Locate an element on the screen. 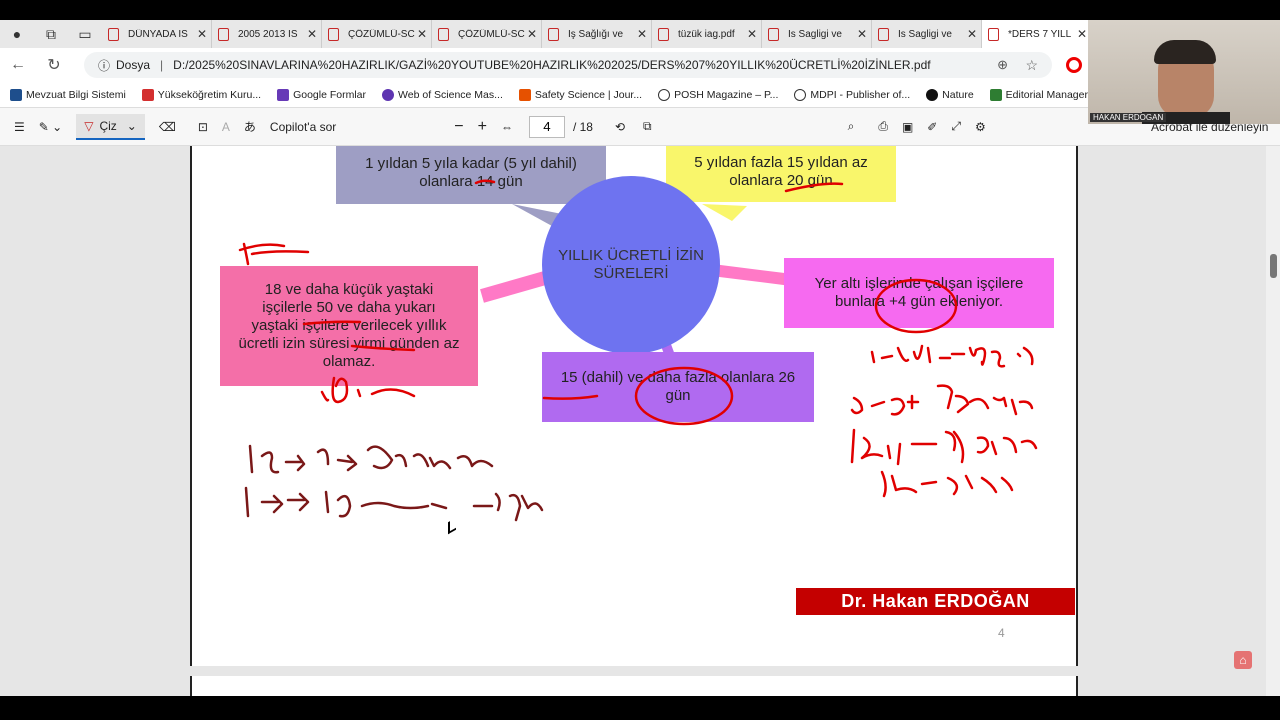  tab-3: ÇÖZÜMLÜ-SC ✕ is located at coordinates (487, 34).